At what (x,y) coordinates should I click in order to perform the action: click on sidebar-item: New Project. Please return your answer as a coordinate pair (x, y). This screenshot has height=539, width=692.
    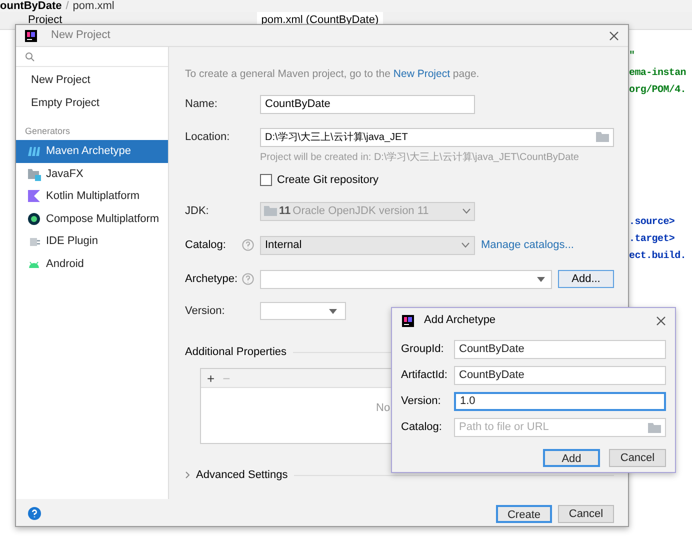
    Looking at the image, I should click on (92, 80).